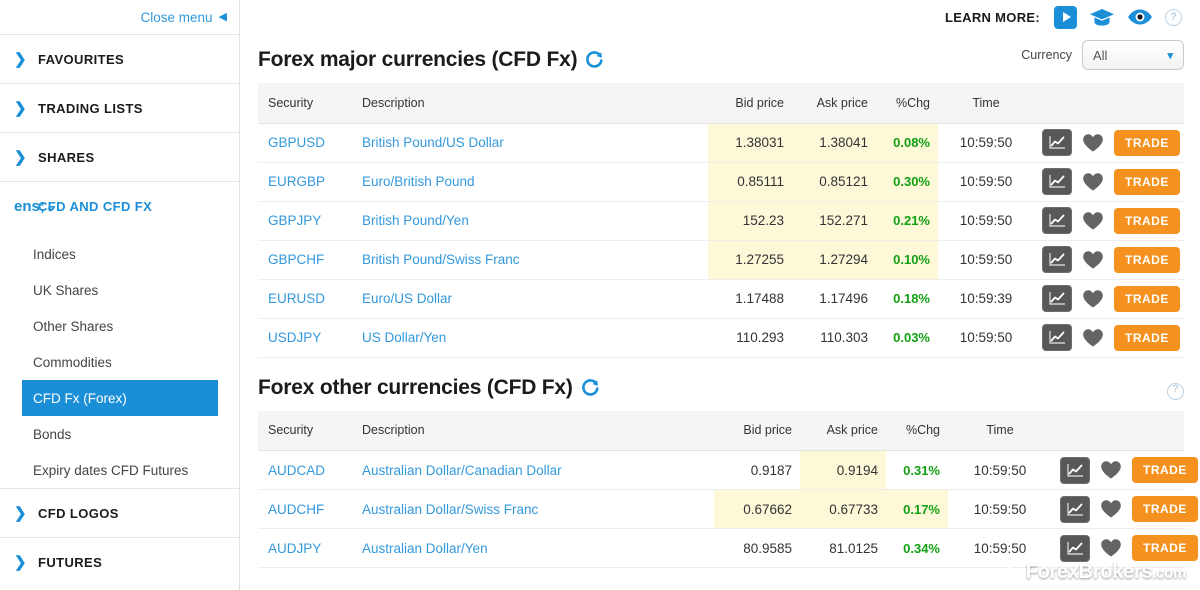 Image resolution: width=1200 pixels, height=590 pixels. I want to click on description-link: Australian Dollar/Yen, so click(425, 548).